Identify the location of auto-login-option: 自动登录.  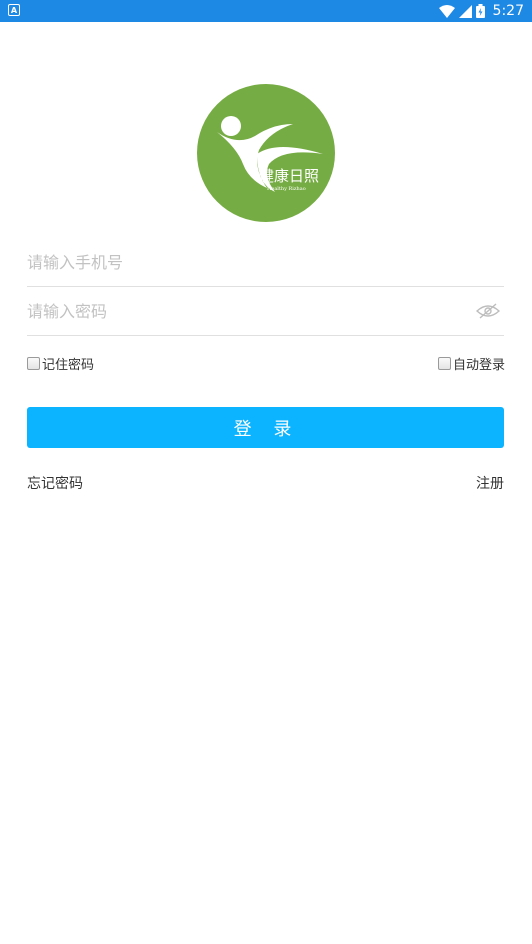
(471, 363).